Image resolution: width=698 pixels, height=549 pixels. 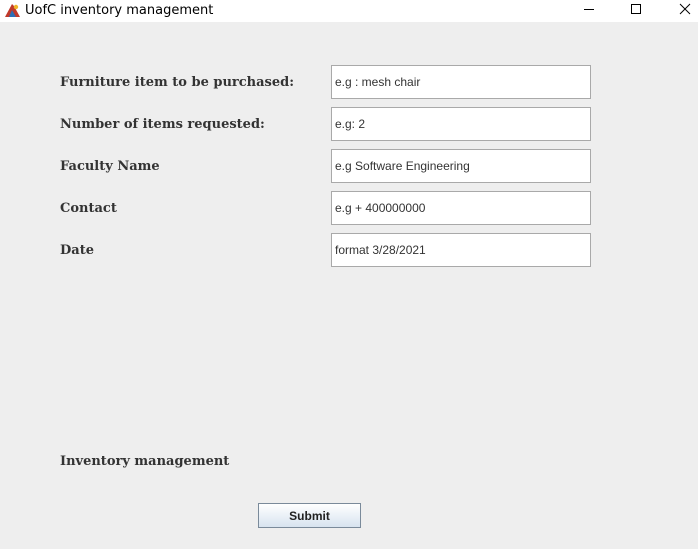 I want to click on close-button, so click(x=684, y=11).